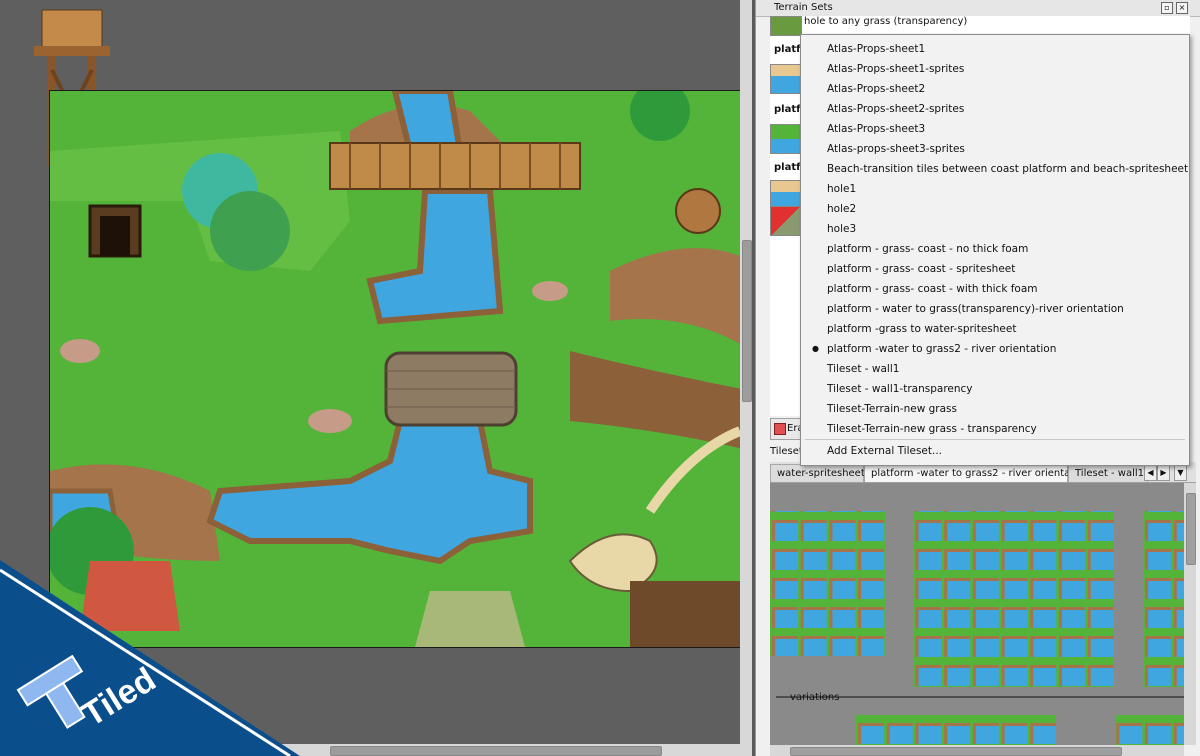 Image resolution: width=1200 pixels, height=756 pixels. Describe the element at coordinates (927, 249) in the screenshot. I see `menu-item: platform - grass- coast - no thick foam` at that location.